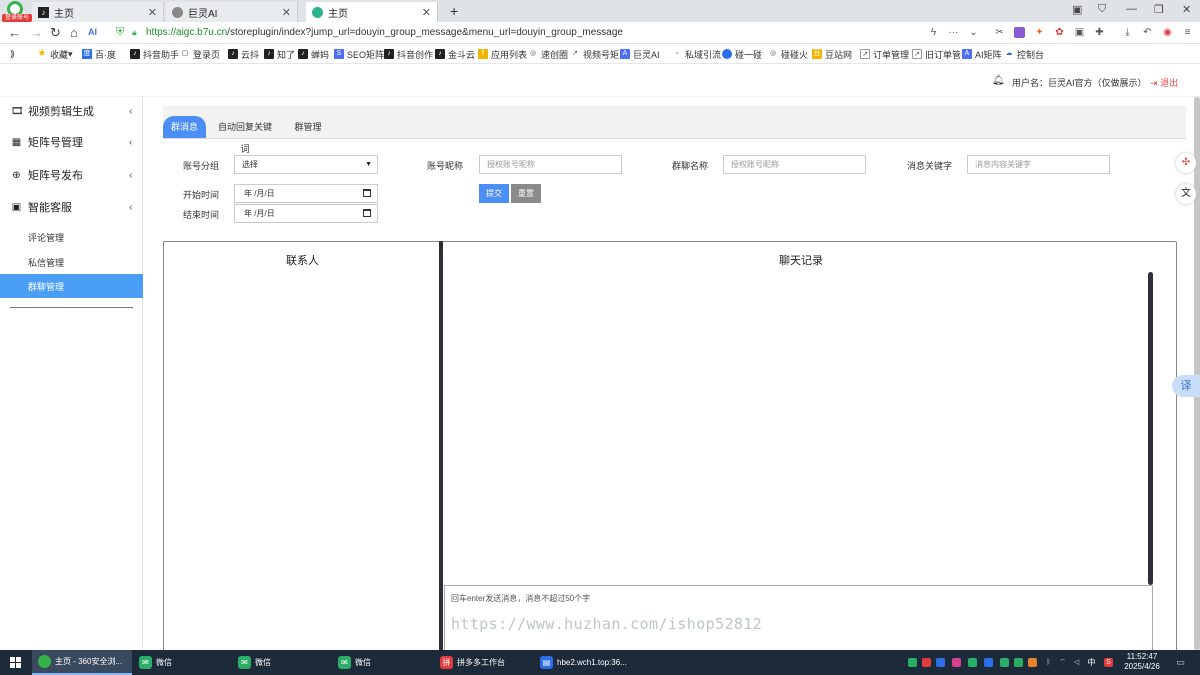 The height and width of the screenshot is (675, 1200). I want to click on group-name-input: 授权账号昵称, so click(794, 164).